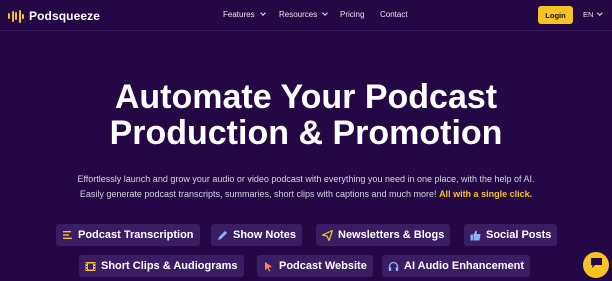  Describe the element at coordinates (90, 266) in the screenshot. I see `film-icon` at that location.